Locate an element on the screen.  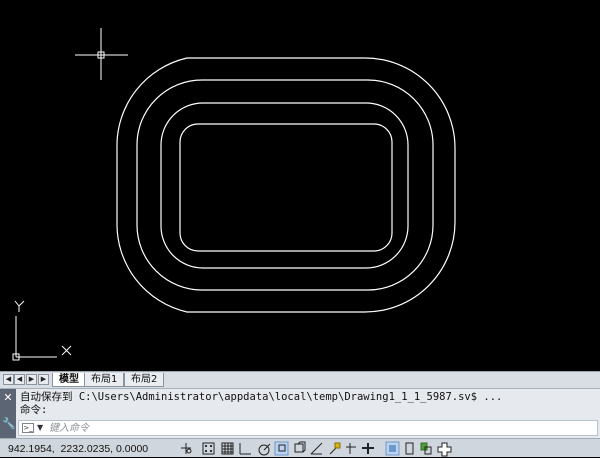
tab-layout1: 布局1 is located at coordinates (104, 380).